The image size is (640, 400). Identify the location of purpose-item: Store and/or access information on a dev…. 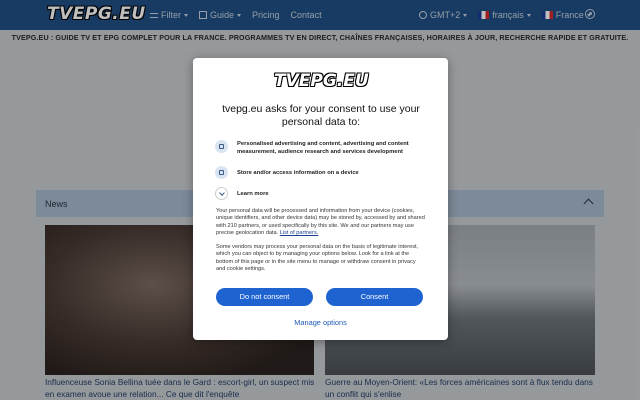
(322, 172).